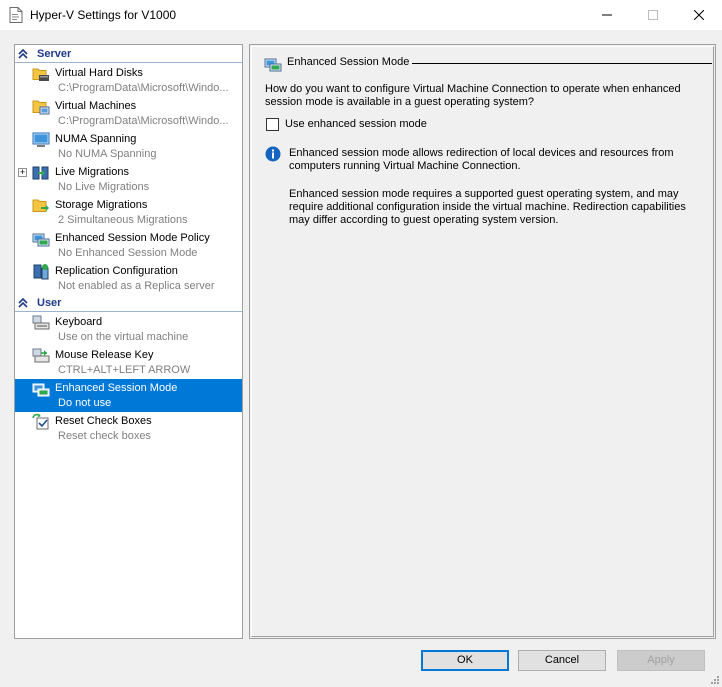  Describe the element at coordinates (715, 680) in the screenshot. I see `resize-grip-icon` at that location.